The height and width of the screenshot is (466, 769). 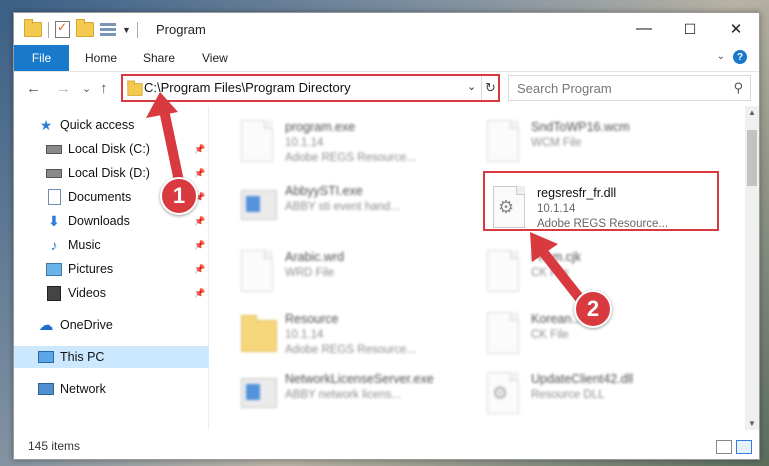 What do you see at coordinates (179, 196) in the screenshot?
I see `step-badge-1: 1` at bounding box center [179, 196].